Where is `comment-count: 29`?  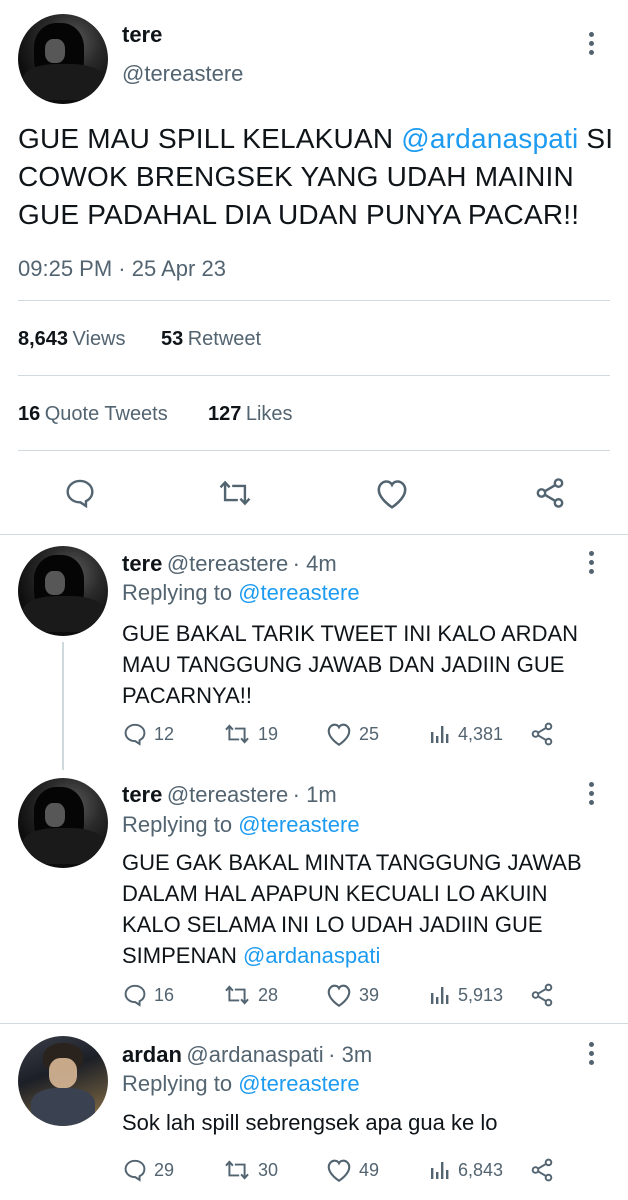
comment-count: 29 is located at coordinates (164, 1169).